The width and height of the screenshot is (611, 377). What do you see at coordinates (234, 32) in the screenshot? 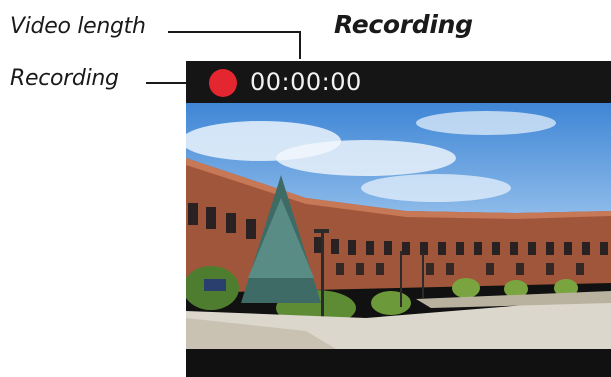
I see `video-length-leader-line` at bounding box center [234, 32].